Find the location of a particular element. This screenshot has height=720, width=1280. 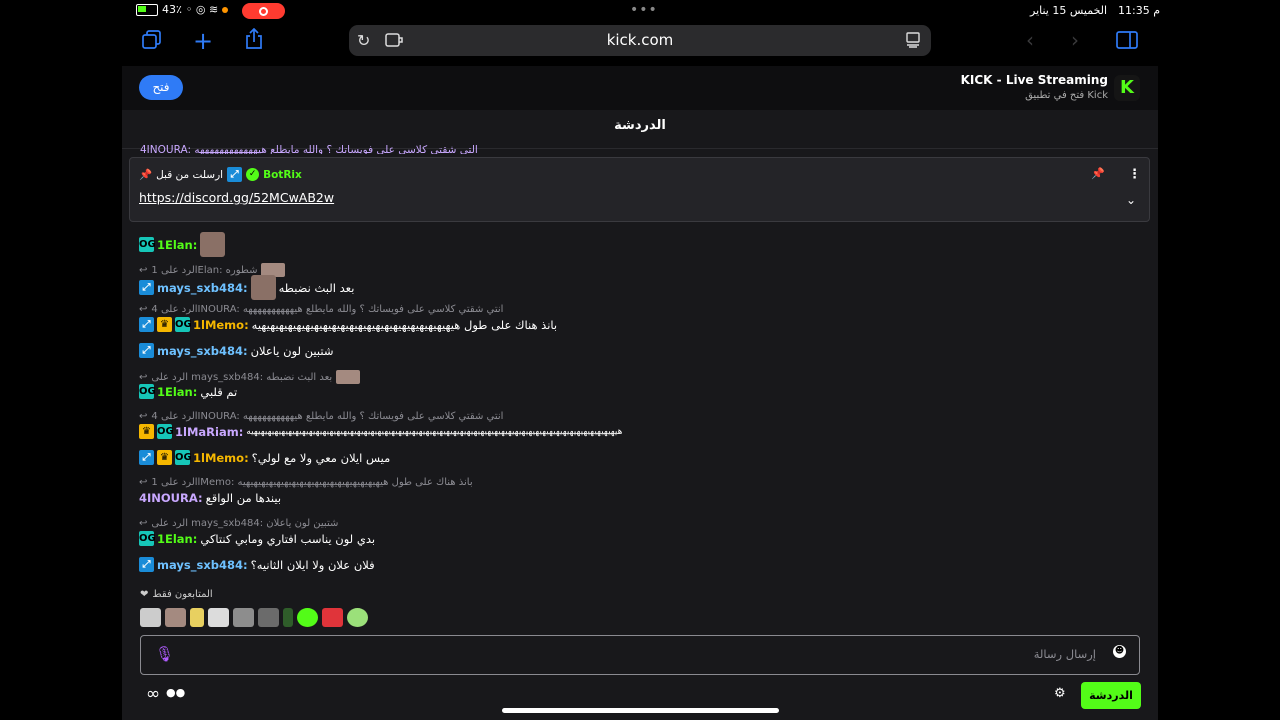

settings-icon: ⚙ is located at coordinates (1060, 693).